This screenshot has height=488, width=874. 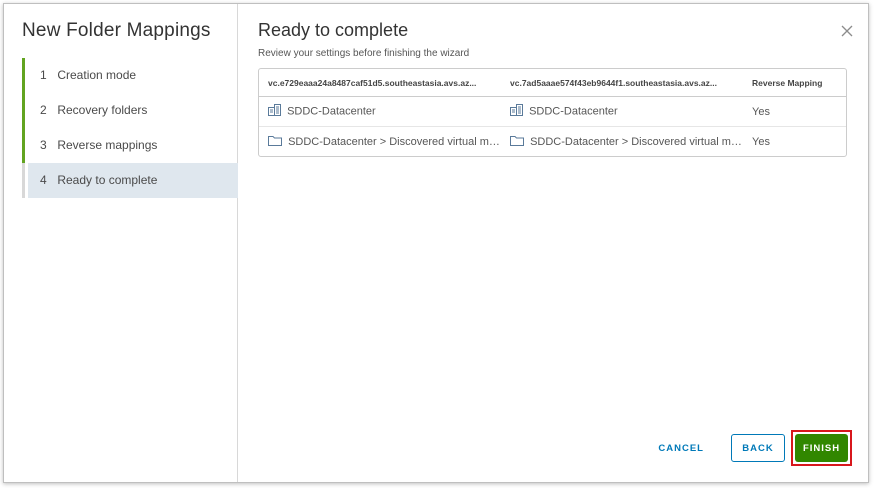 I want to click on close-icon, so click(x=847, y=31).